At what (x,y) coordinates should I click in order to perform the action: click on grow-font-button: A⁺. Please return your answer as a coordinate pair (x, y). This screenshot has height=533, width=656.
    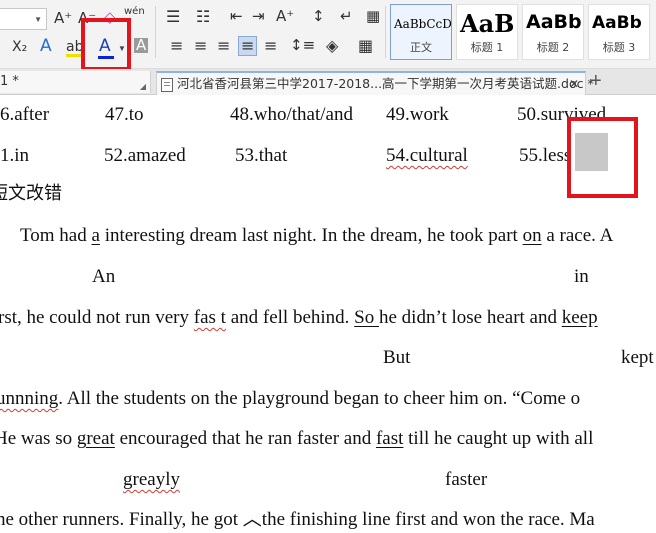
    Looking at the image, I should click on (63, 18).